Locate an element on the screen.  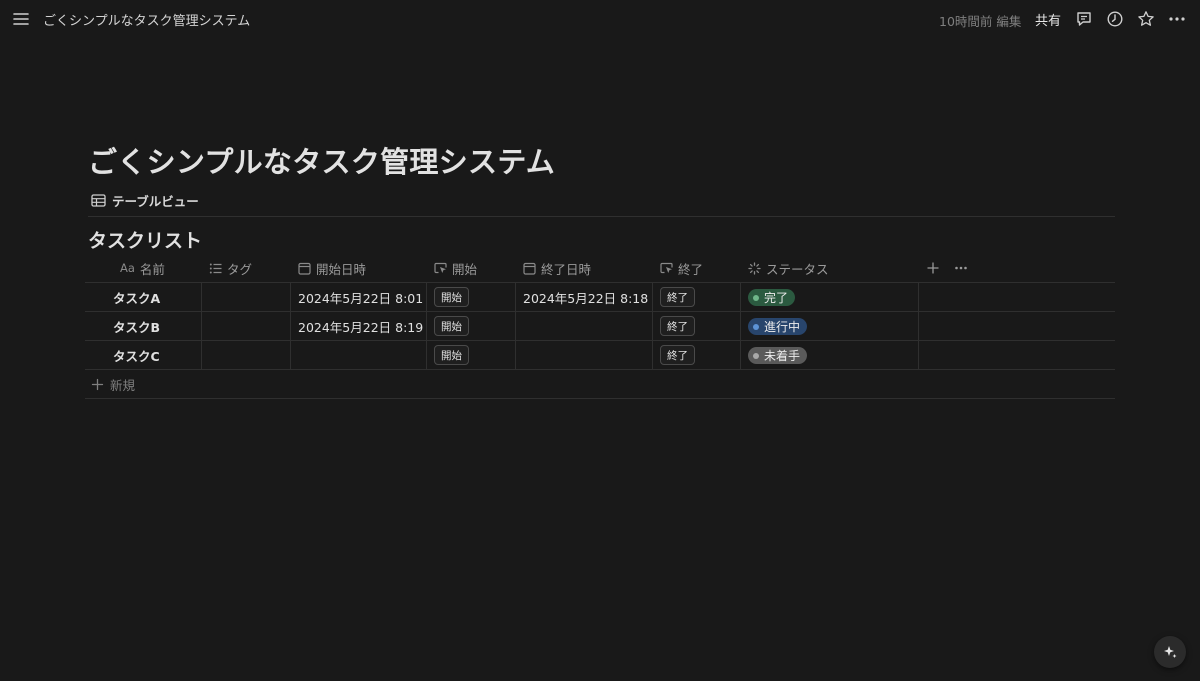
column-header-start-datetime: 開始日時 is located at coordinates (332, 268).